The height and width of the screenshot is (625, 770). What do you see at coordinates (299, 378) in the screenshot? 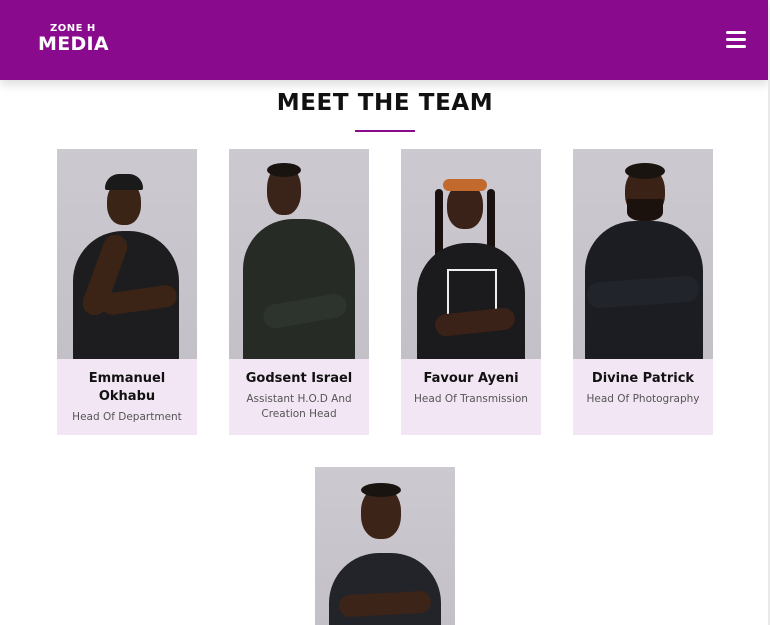
I see `team-member-name: Godsent Israel` at bounding box center [299, 378].